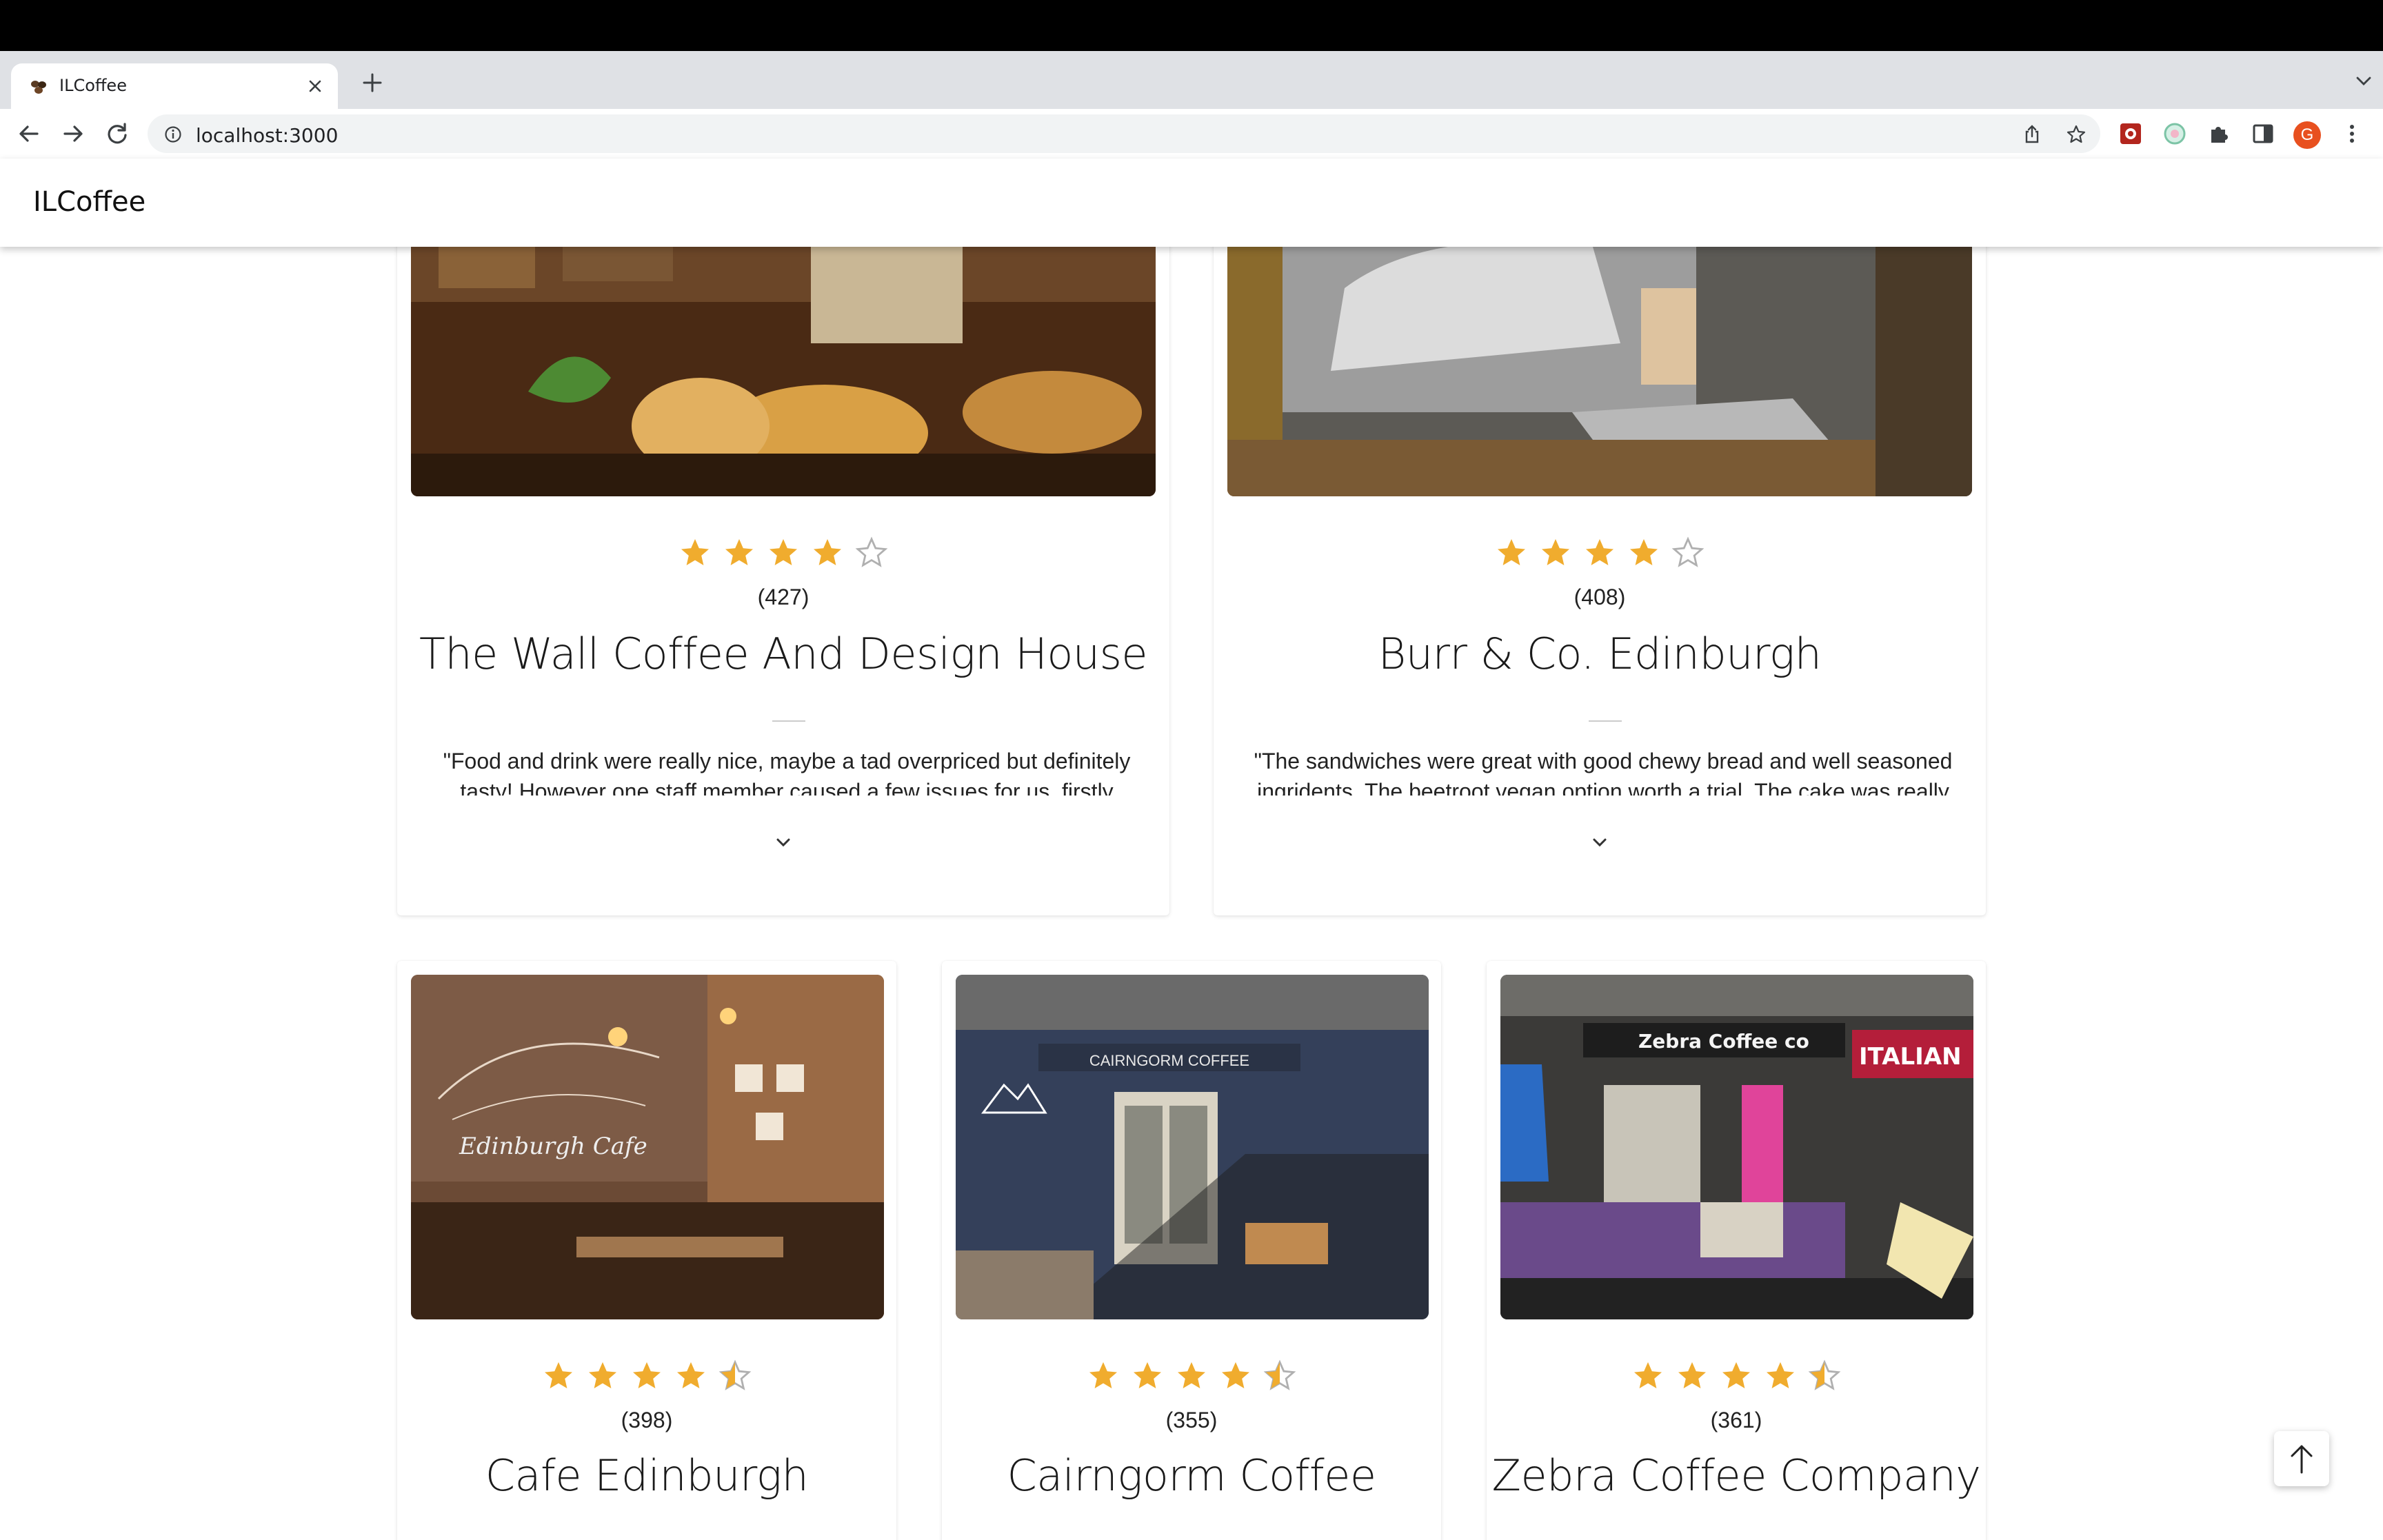 The height and width of the screenshot is (1540, 2383). I want to click on browser-tab: ILCoffee, so click(174, 86).